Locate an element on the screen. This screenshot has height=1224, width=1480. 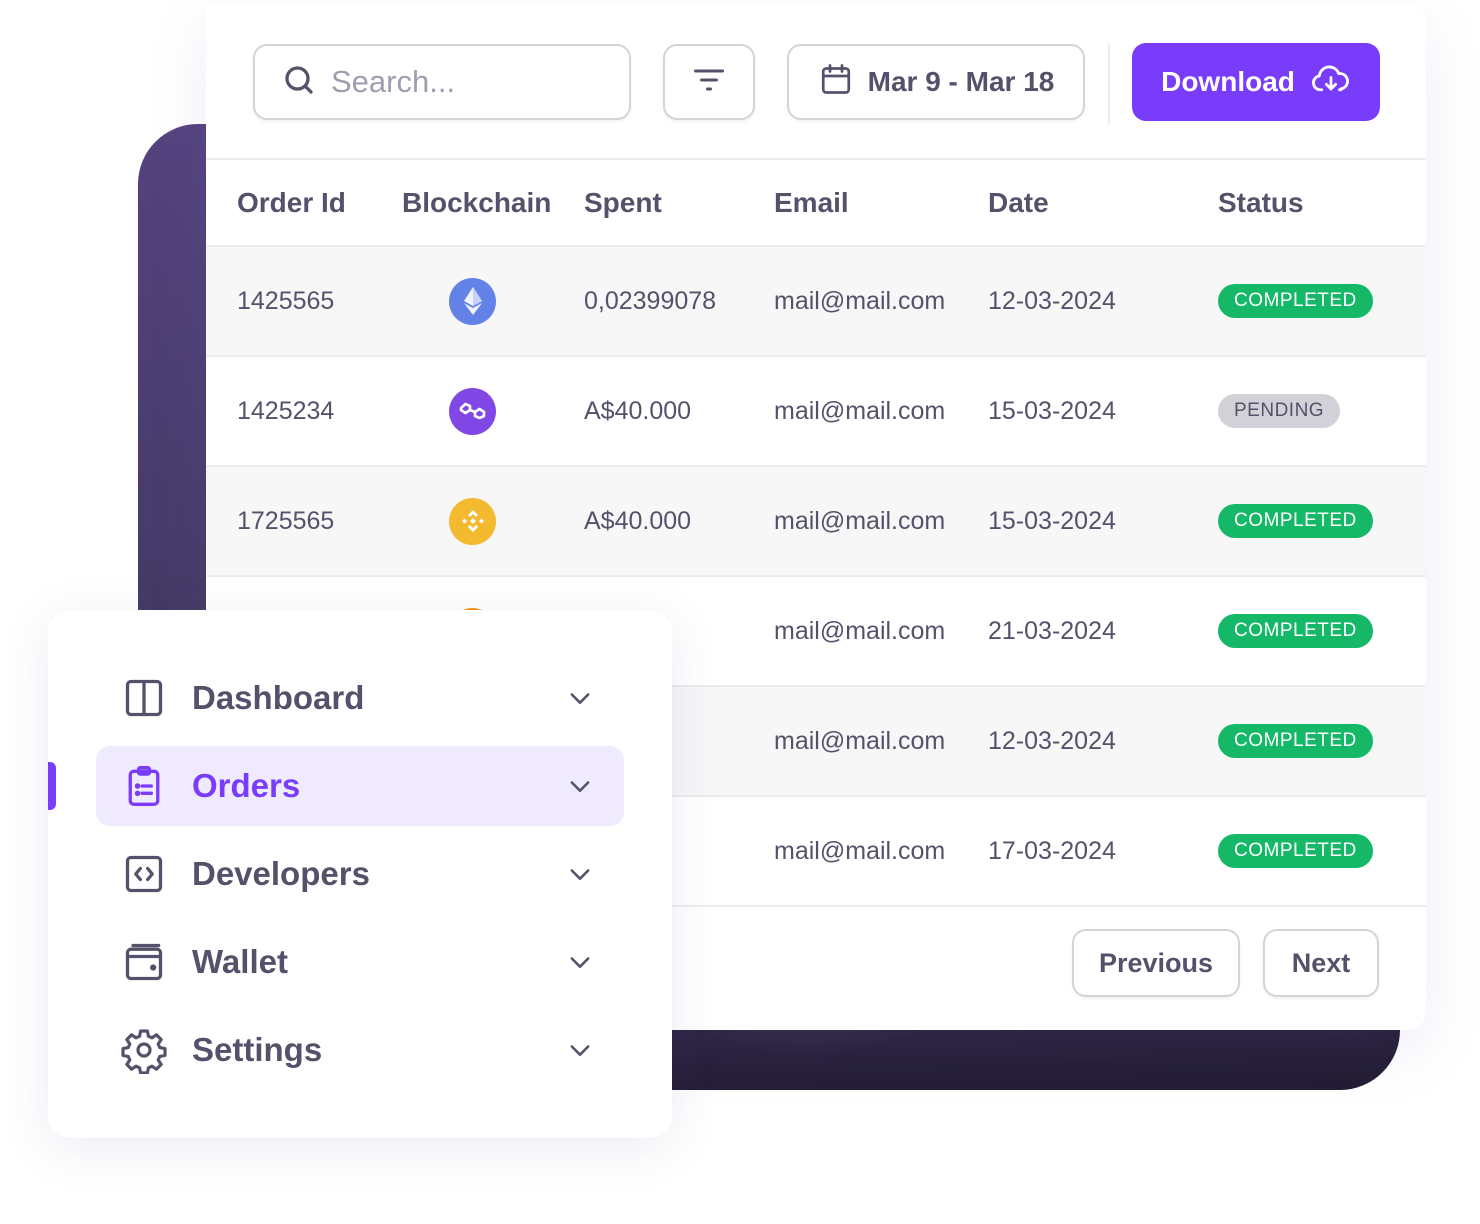
sidebar-item-label: Developers is located at coordinates (281, 873).